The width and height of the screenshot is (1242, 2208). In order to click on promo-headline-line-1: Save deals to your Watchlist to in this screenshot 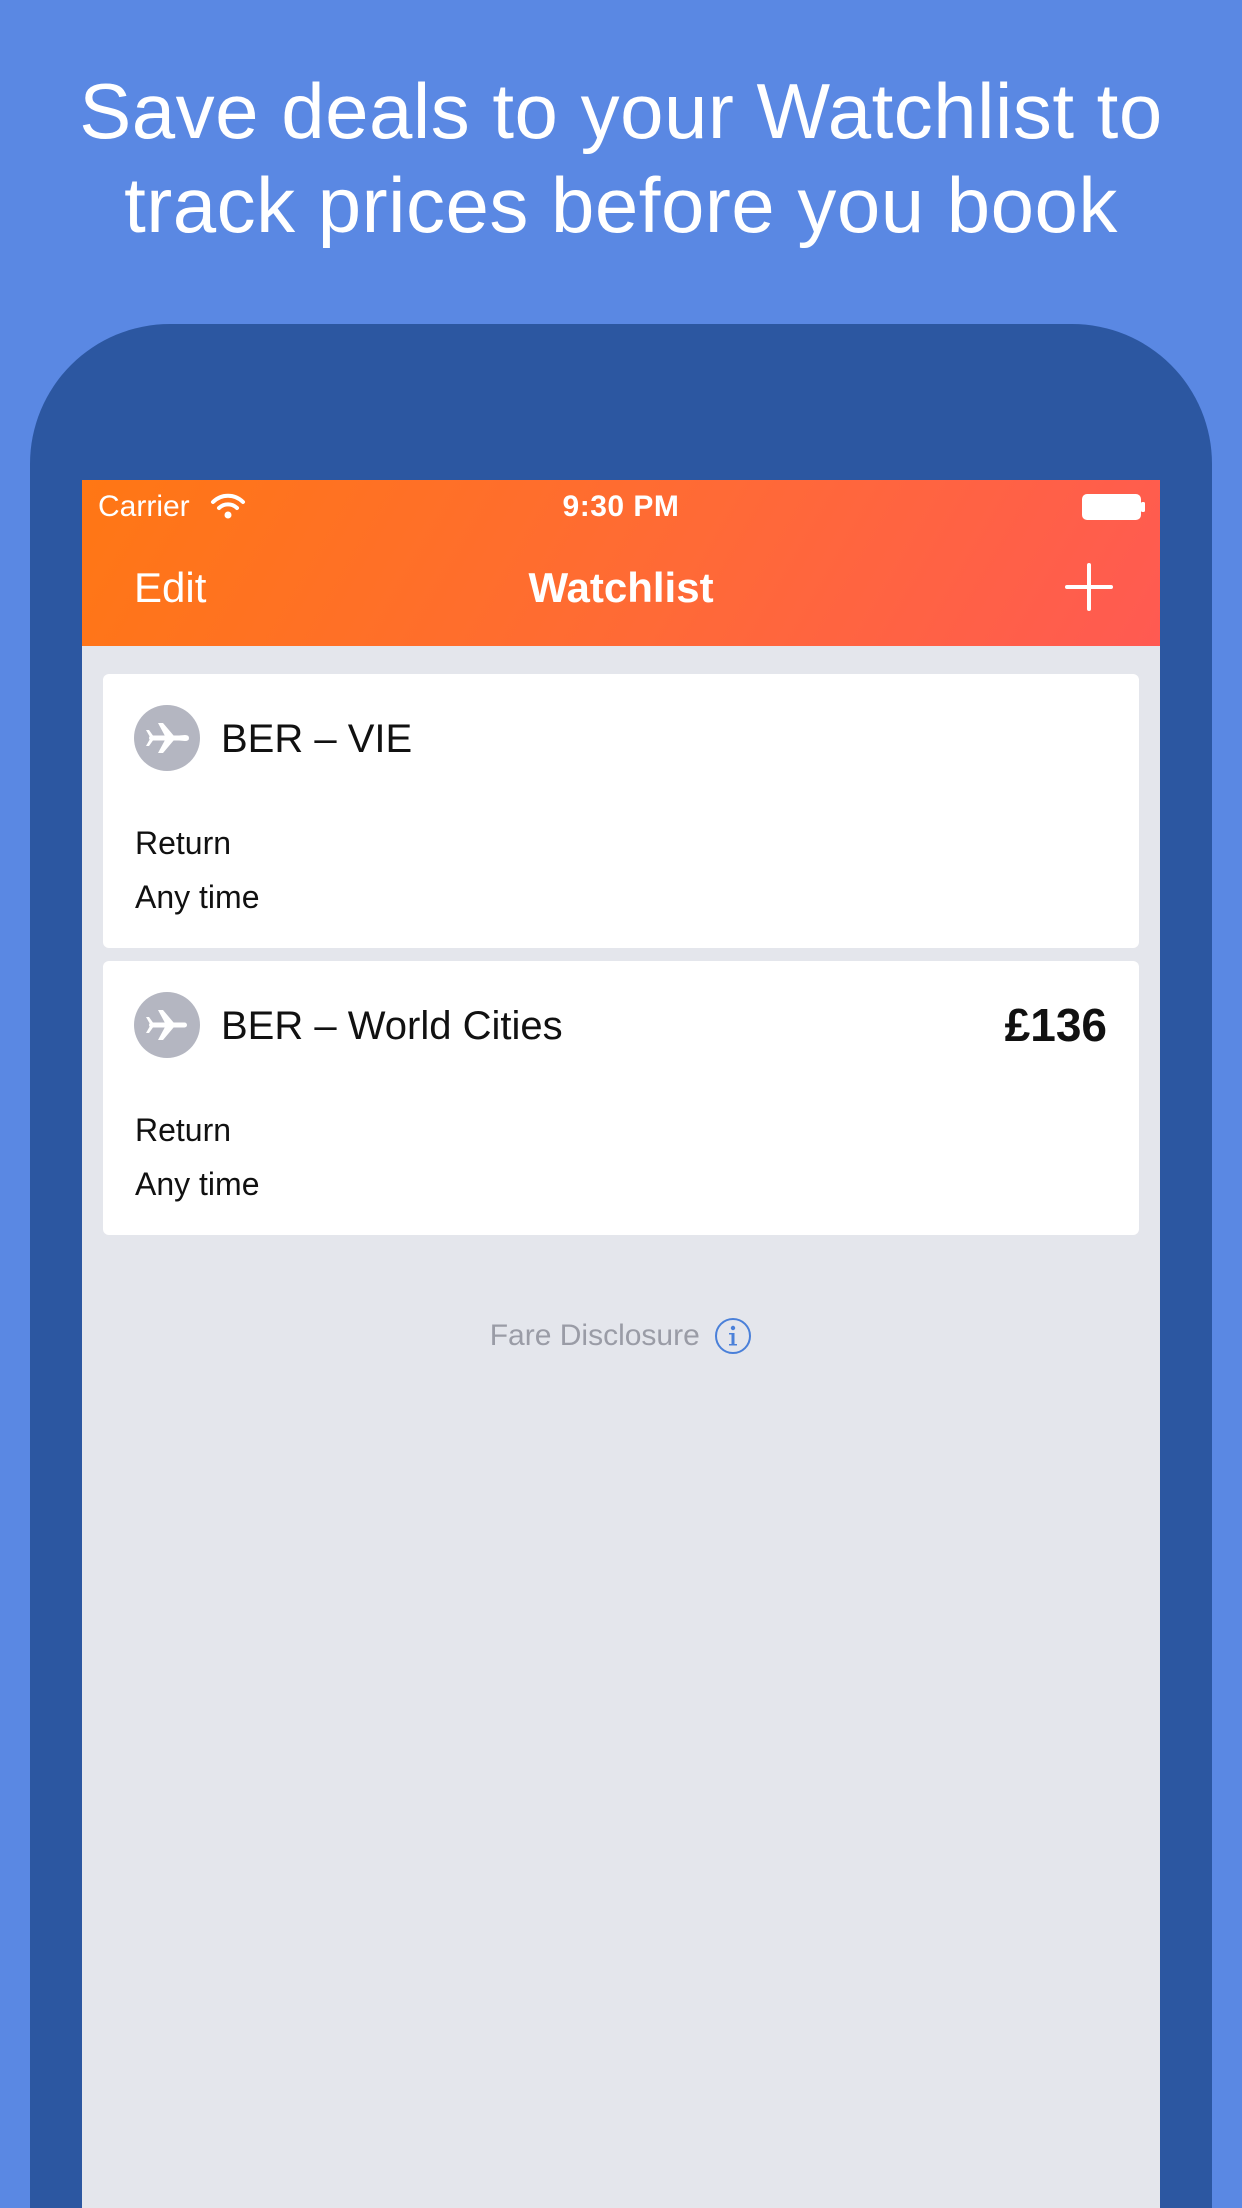, I will do `click(621, 111)`.